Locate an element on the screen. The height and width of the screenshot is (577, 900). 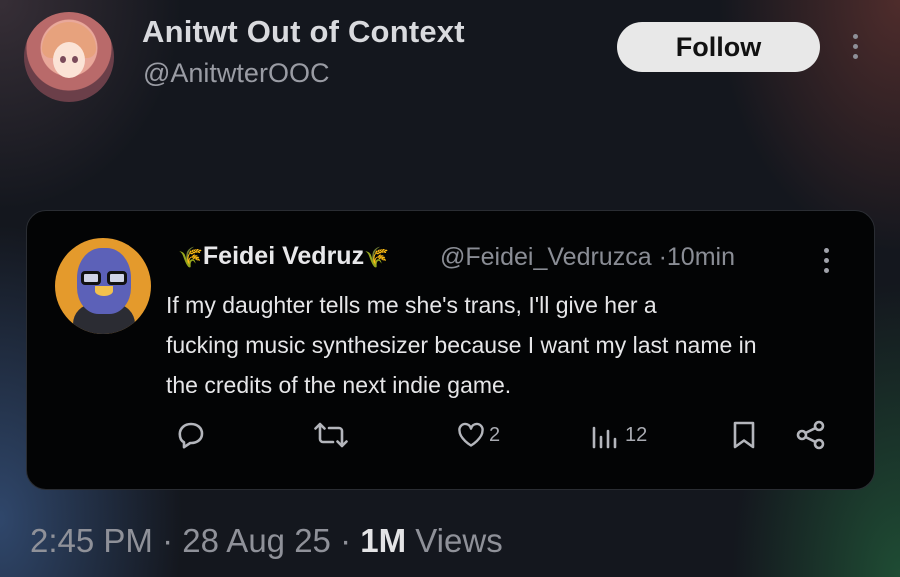
share-button is located at coordinates (811, 435).